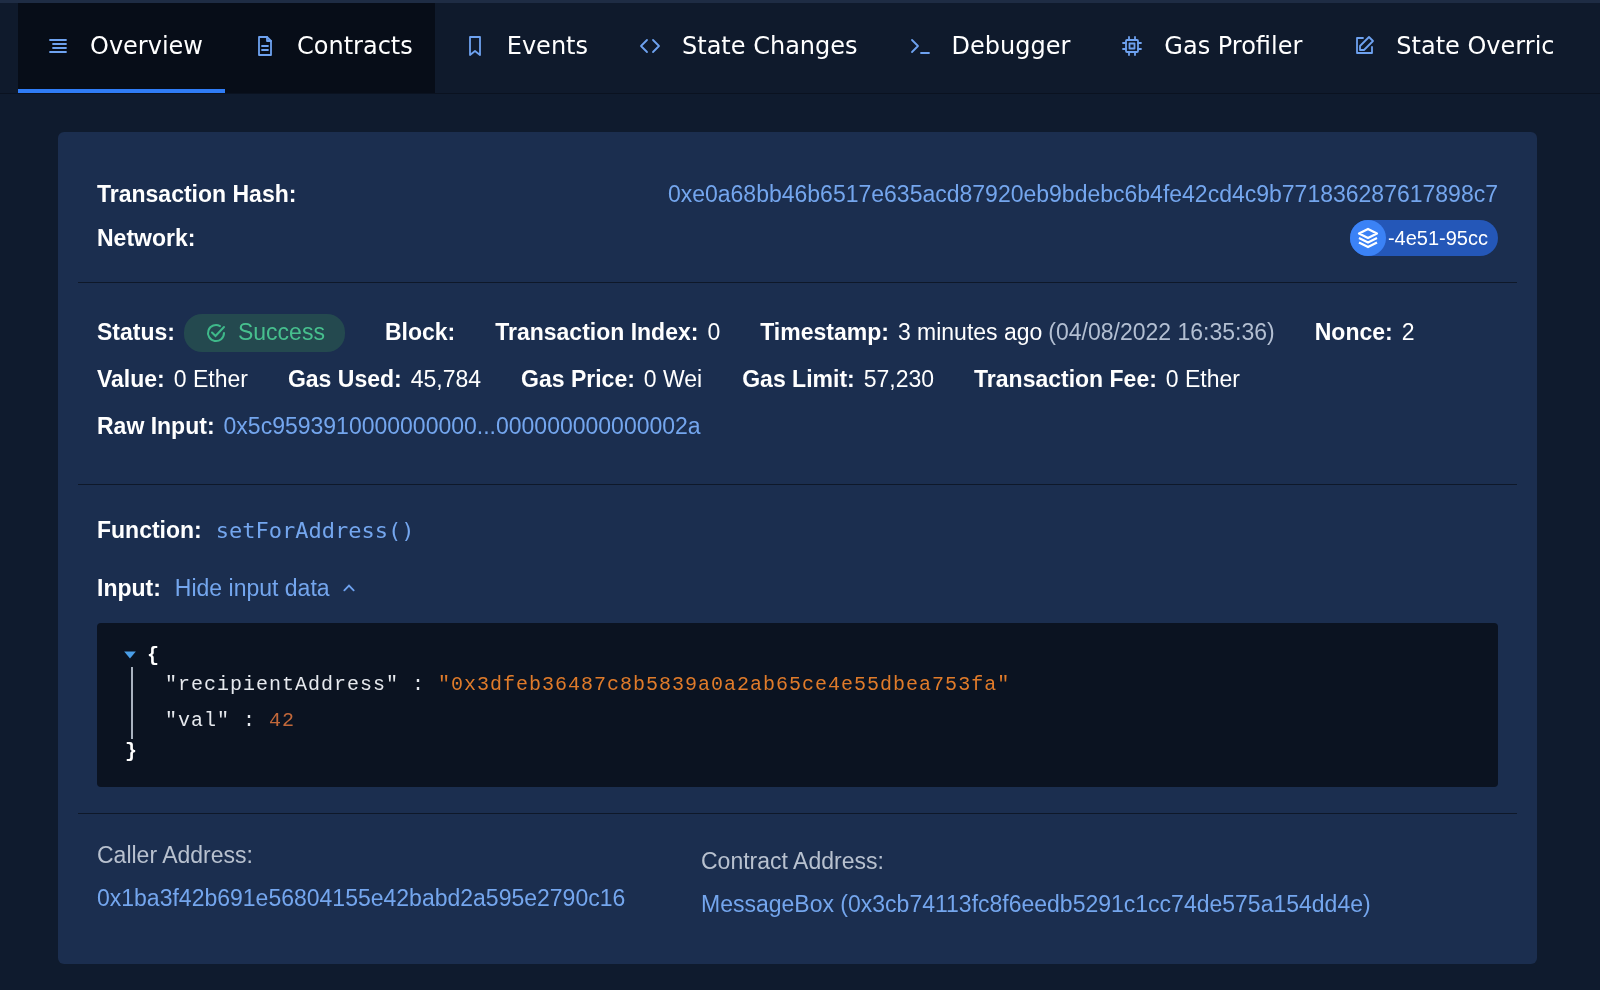 The image size is (1600, 990). Describe the element at coordinates (121, 48) in the screenshot. I see `tab: Overview` at that location.